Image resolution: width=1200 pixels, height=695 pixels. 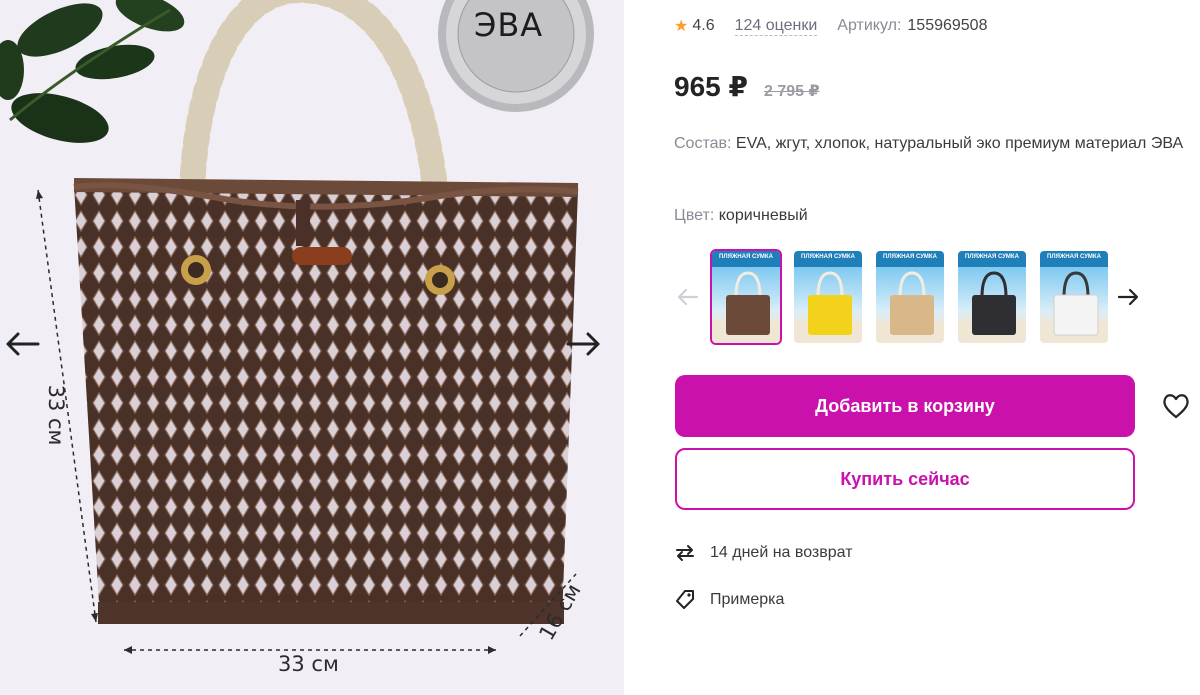 I want to click on color-swatch-brown: ПЛЯЖНАЯ СУМКА, so click(x=746, y=297).